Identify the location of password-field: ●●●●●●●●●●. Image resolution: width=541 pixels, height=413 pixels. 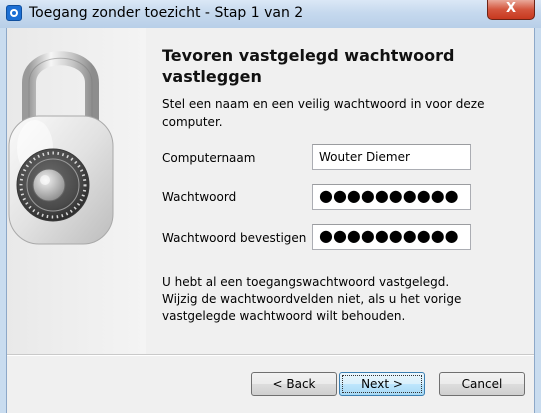
(391, 197).